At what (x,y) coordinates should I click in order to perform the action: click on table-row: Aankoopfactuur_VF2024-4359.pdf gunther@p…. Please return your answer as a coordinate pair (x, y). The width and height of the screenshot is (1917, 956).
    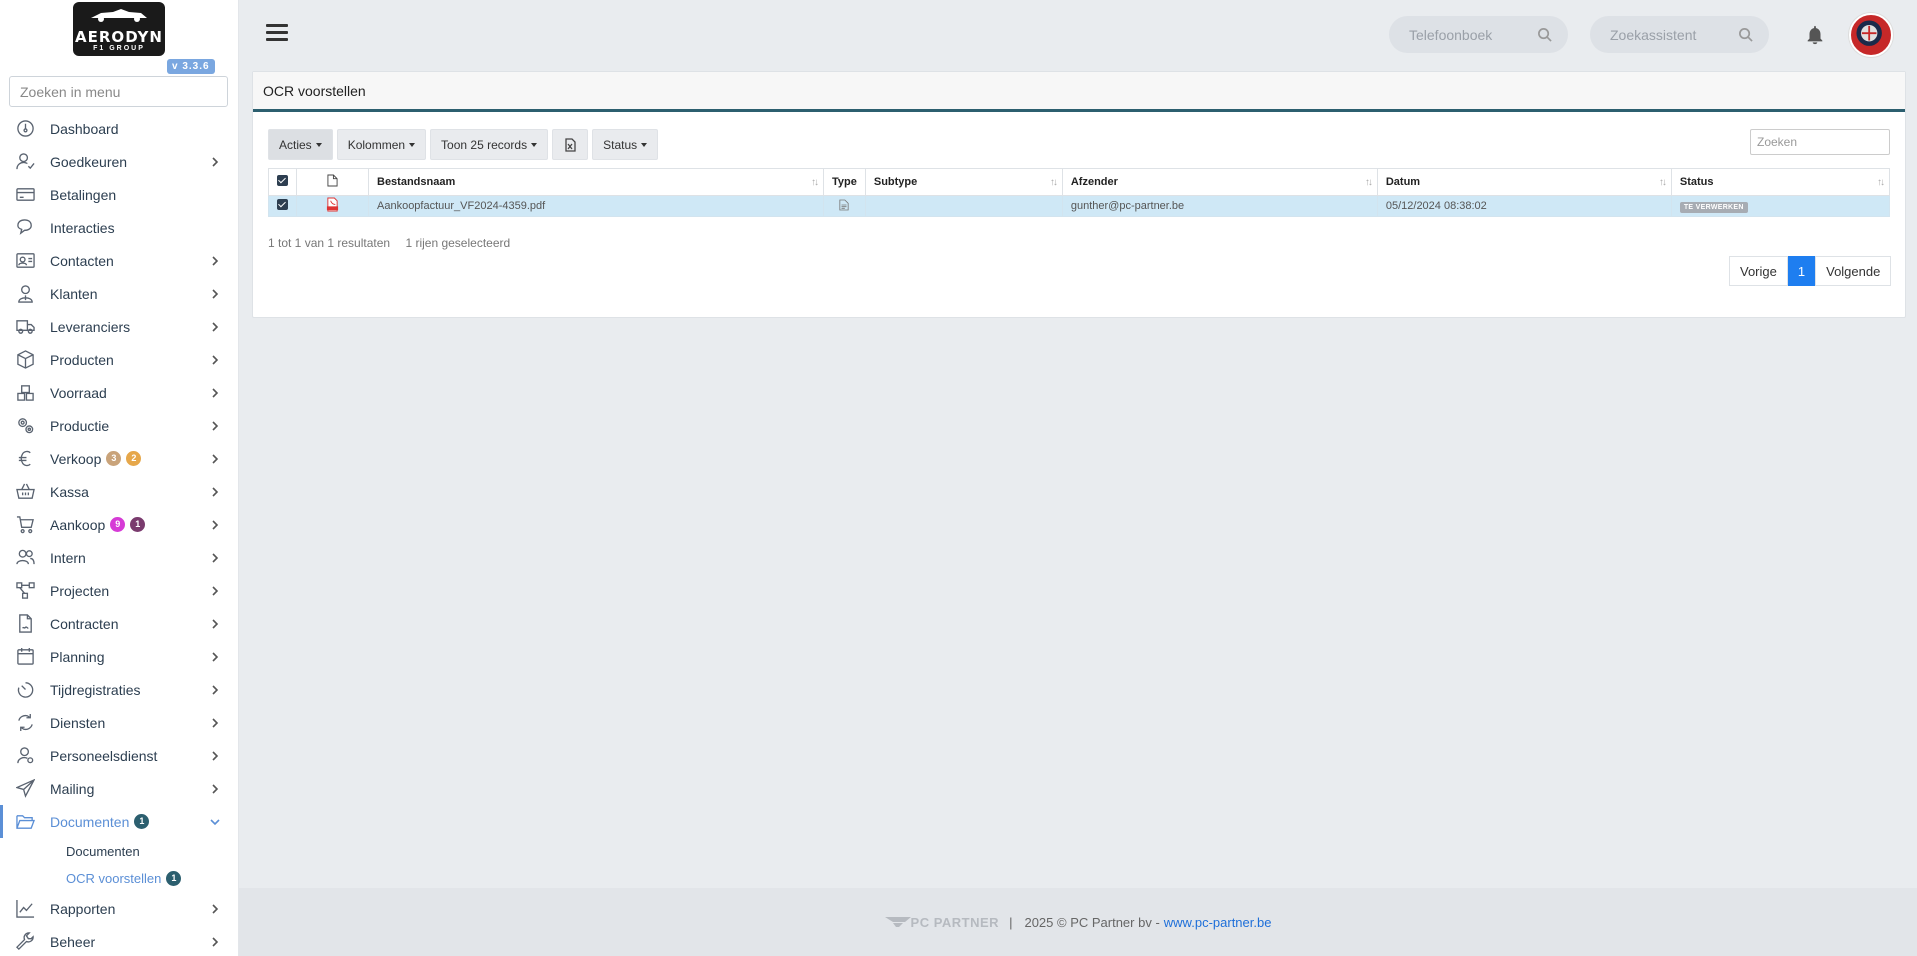
    Looking at the image, I should click on (1079, 206).